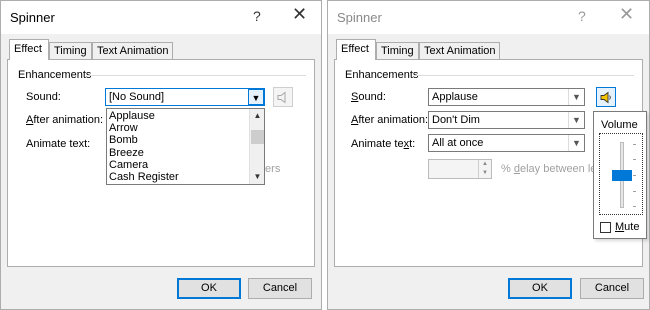 This screenshot has width=650, height=310. I want to click on volume-slider, so click(621, 174).